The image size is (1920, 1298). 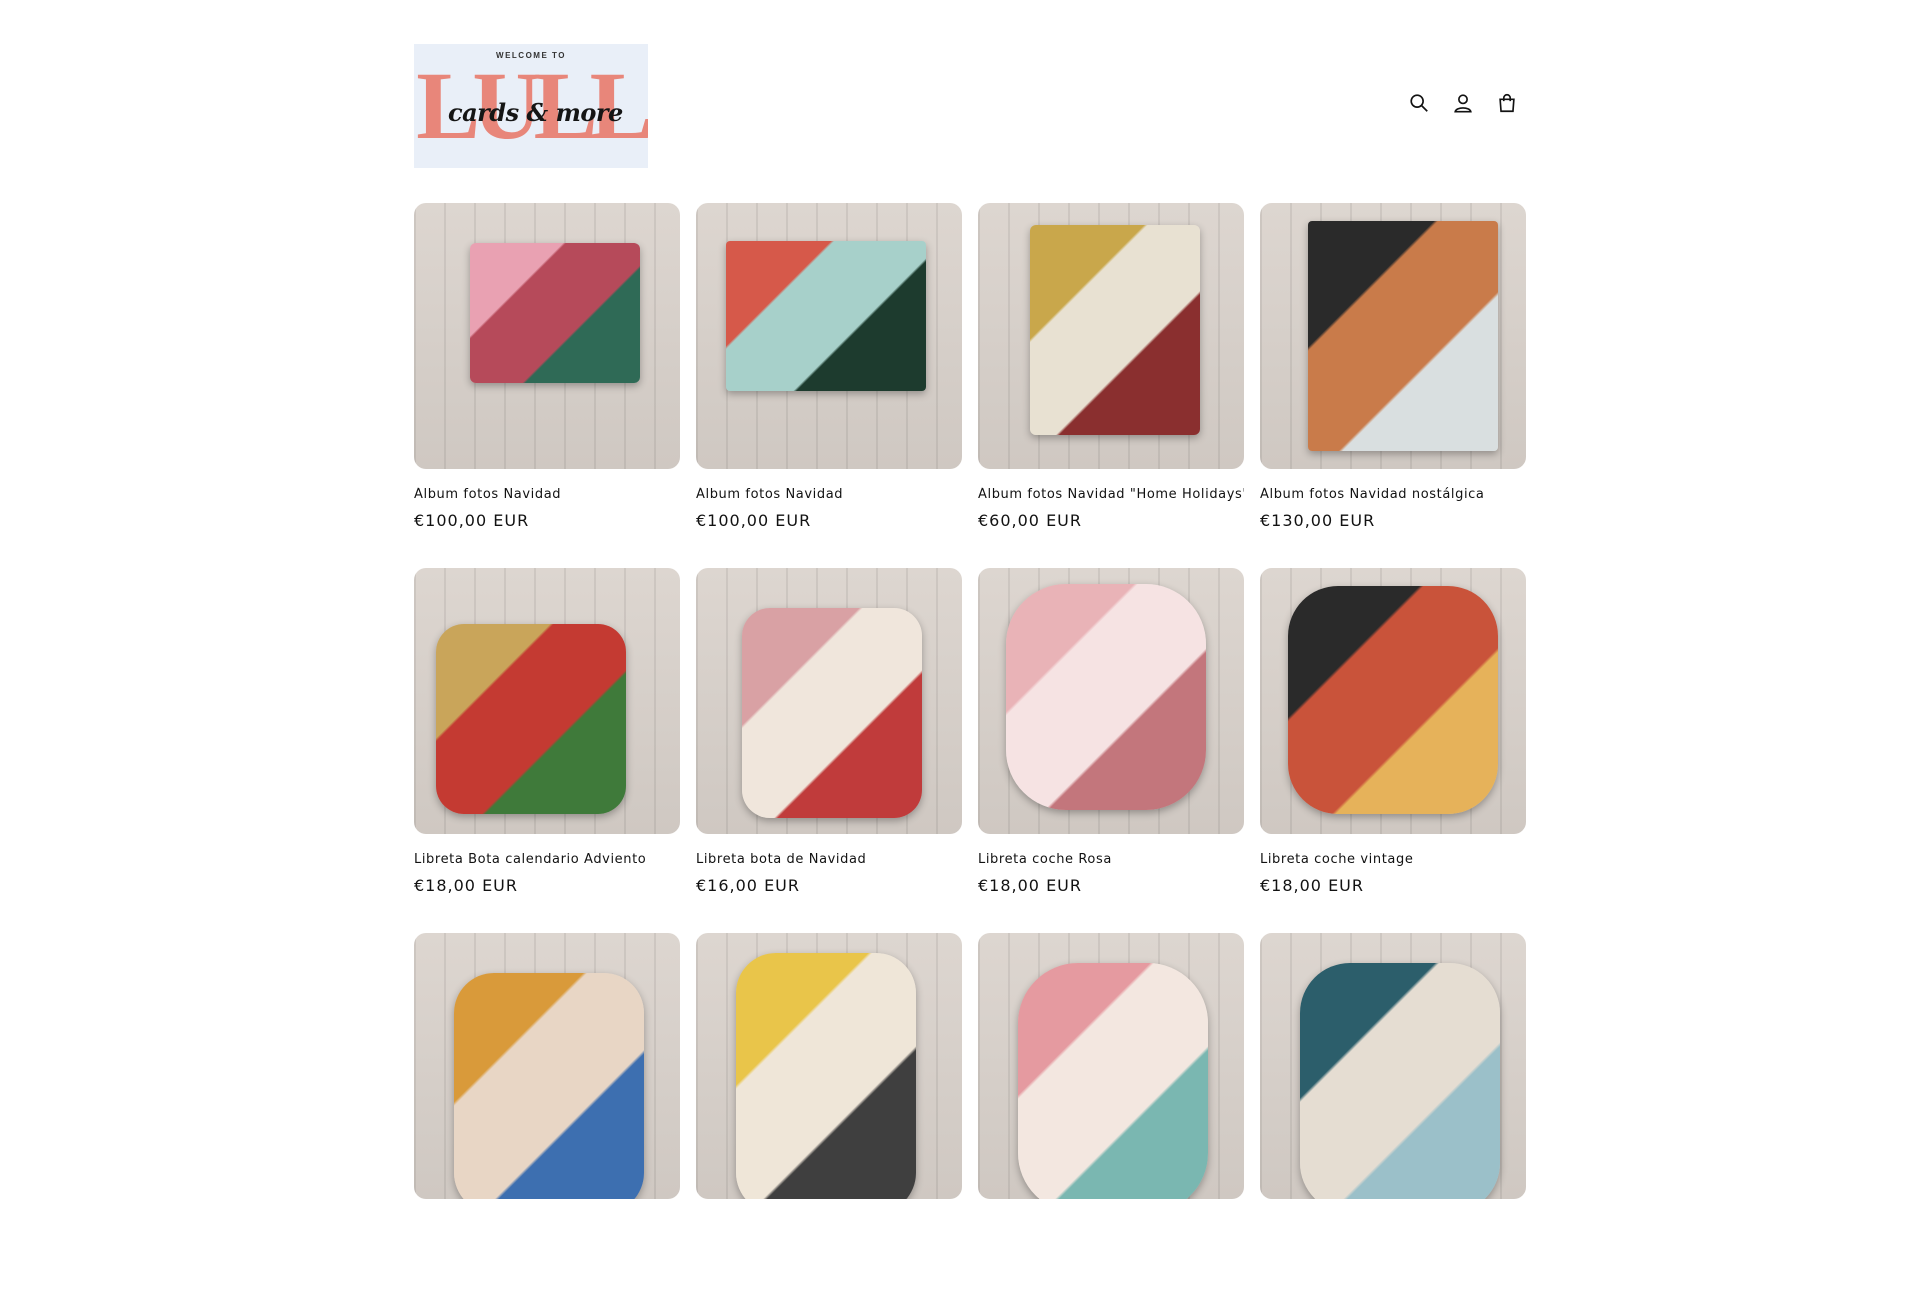 I want to click on product-card: Libreta coche Rosa €18,00 EUR, so click(x=1111, y=750).